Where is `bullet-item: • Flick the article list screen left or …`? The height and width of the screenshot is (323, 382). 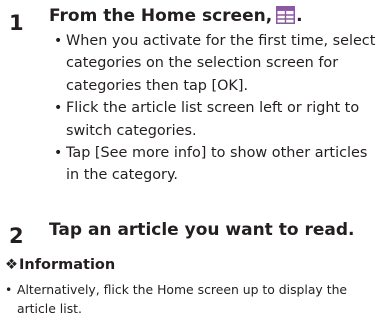 bullet-item: • Flick the article list screen left or … is located at coordinates (217, 119).